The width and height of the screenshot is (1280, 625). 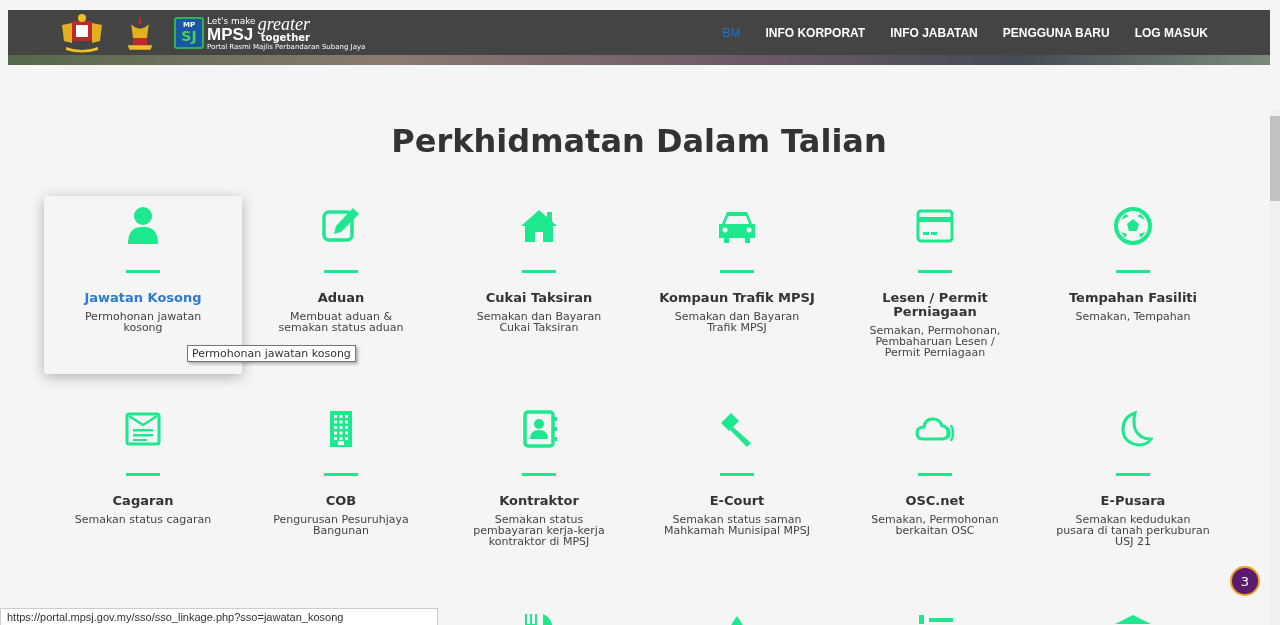 What do you see at coordinates (737, 525) in the screenshot?
I see `service-description: Semakan status saman Mahkamah Munisipal MPSJ` at bounding box center [737, 525].